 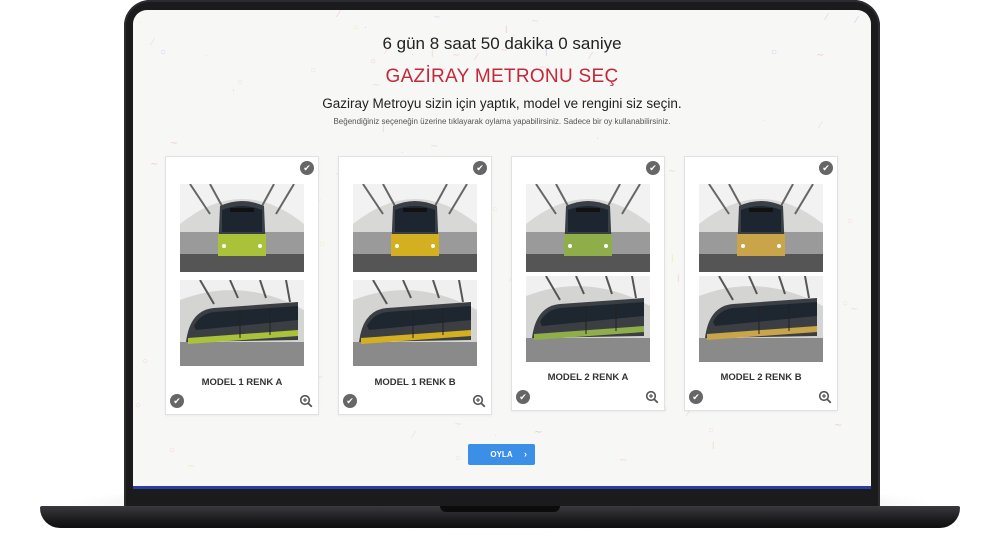 I want to click on laptop-notch, so click(x=500, y=509).